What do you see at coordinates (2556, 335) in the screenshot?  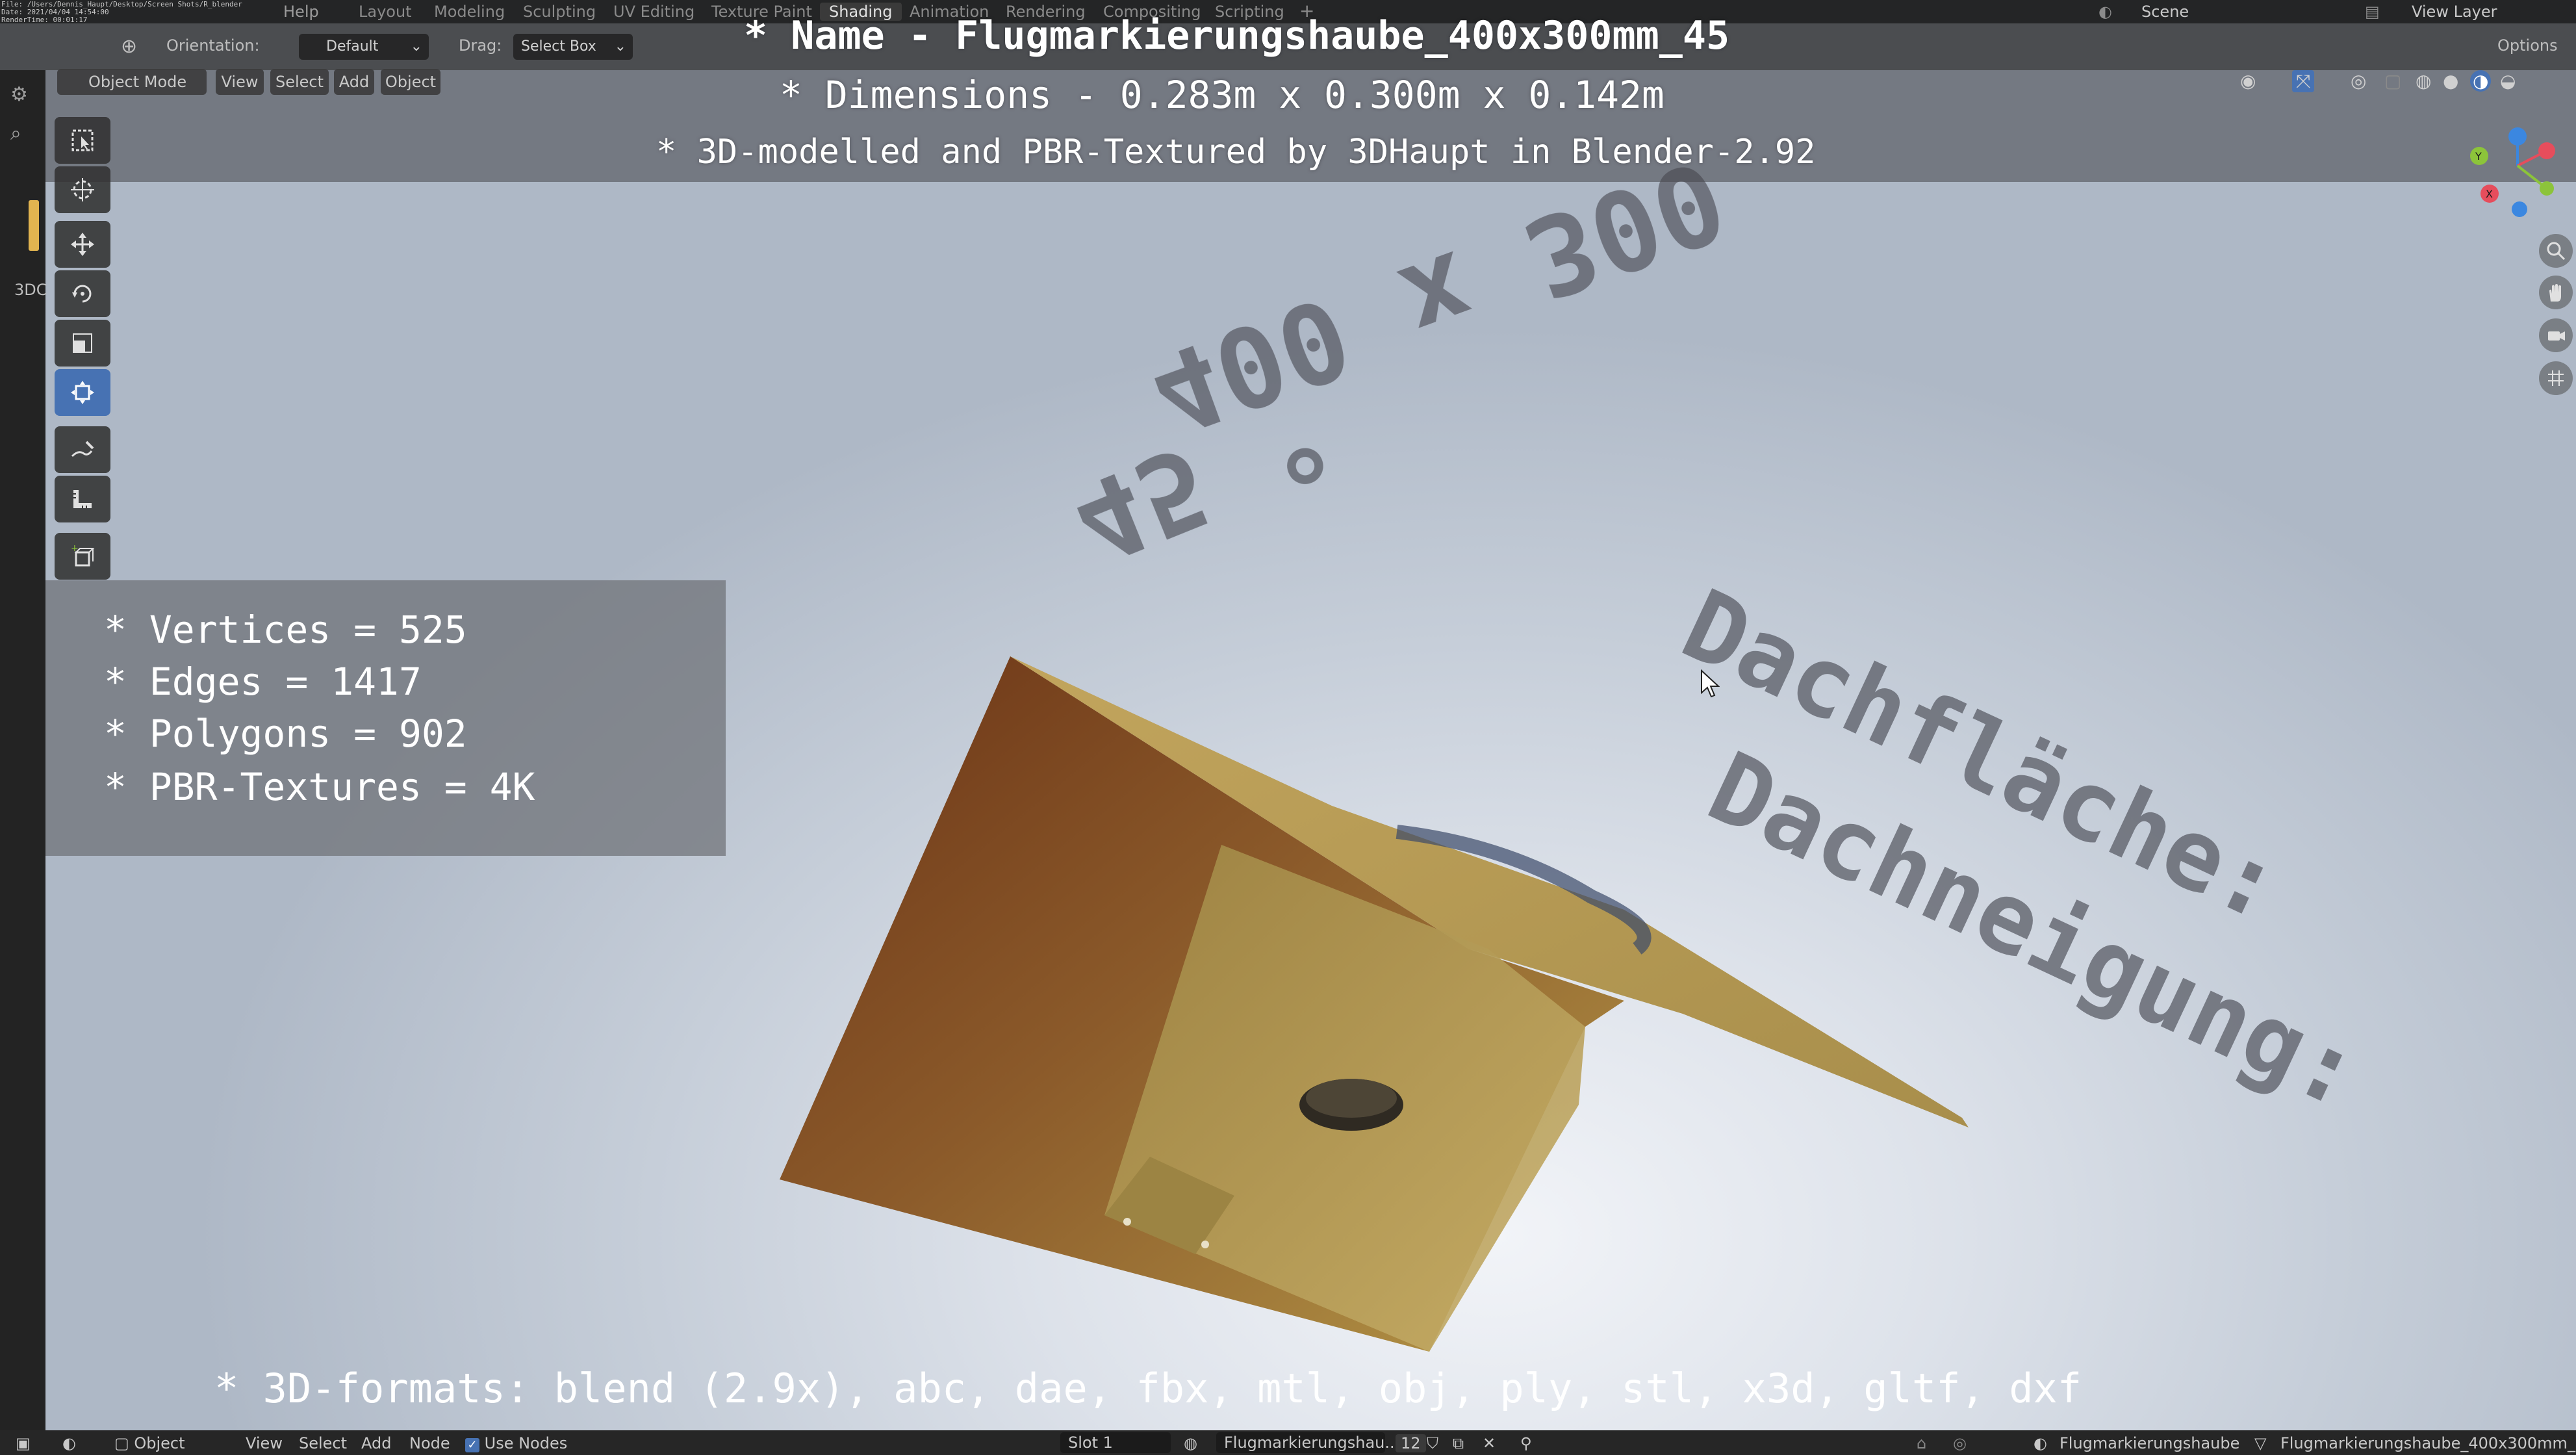 I see `camera-icon` at bounding box center [2556, 335].